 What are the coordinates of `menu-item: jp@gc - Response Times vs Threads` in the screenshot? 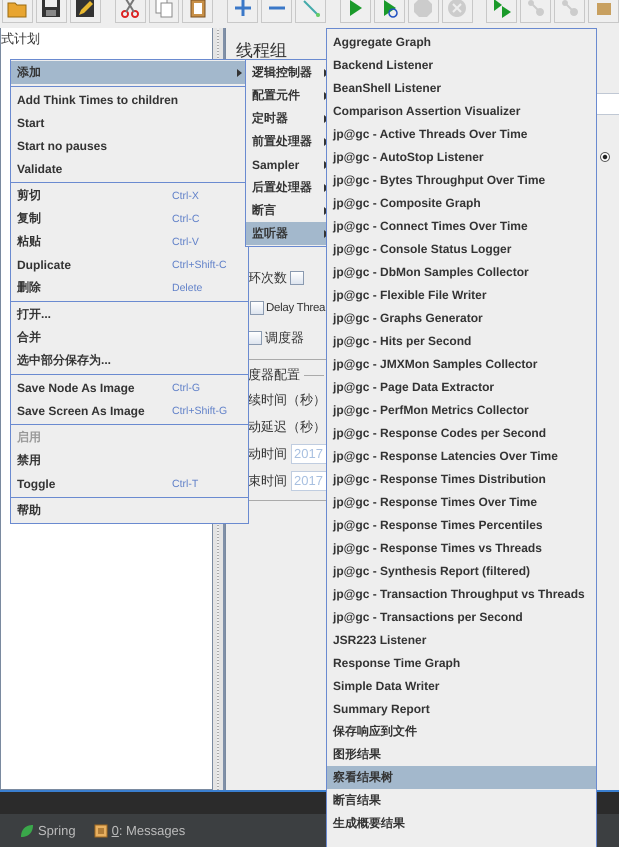 It's located at (461, 547).